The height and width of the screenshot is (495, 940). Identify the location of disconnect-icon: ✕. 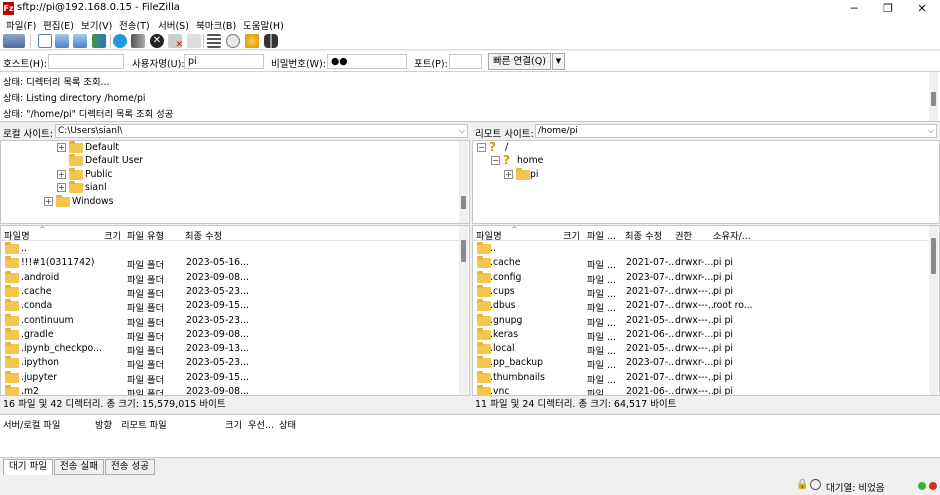
(175, 42).